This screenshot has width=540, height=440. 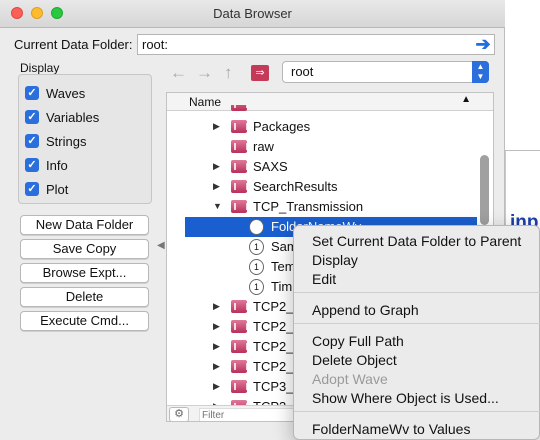 I want to click on list-item: raw, so click(x=322, y=147).